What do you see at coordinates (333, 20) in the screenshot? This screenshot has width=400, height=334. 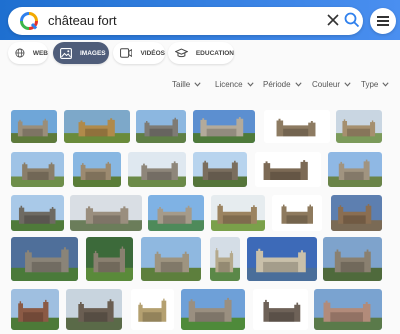 I see `clear-icon` at bounding box center [333, 20].